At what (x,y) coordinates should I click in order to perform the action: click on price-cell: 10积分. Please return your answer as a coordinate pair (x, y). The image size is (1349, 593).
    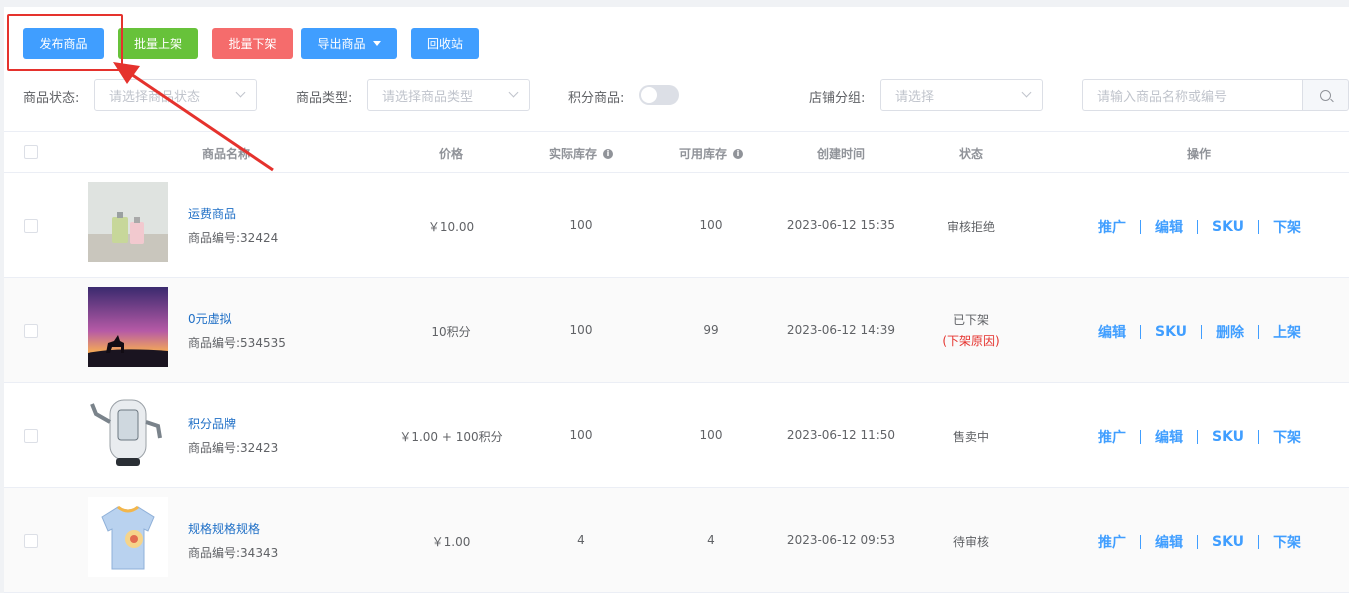
    Looking at the image, I should click on (451, 332).